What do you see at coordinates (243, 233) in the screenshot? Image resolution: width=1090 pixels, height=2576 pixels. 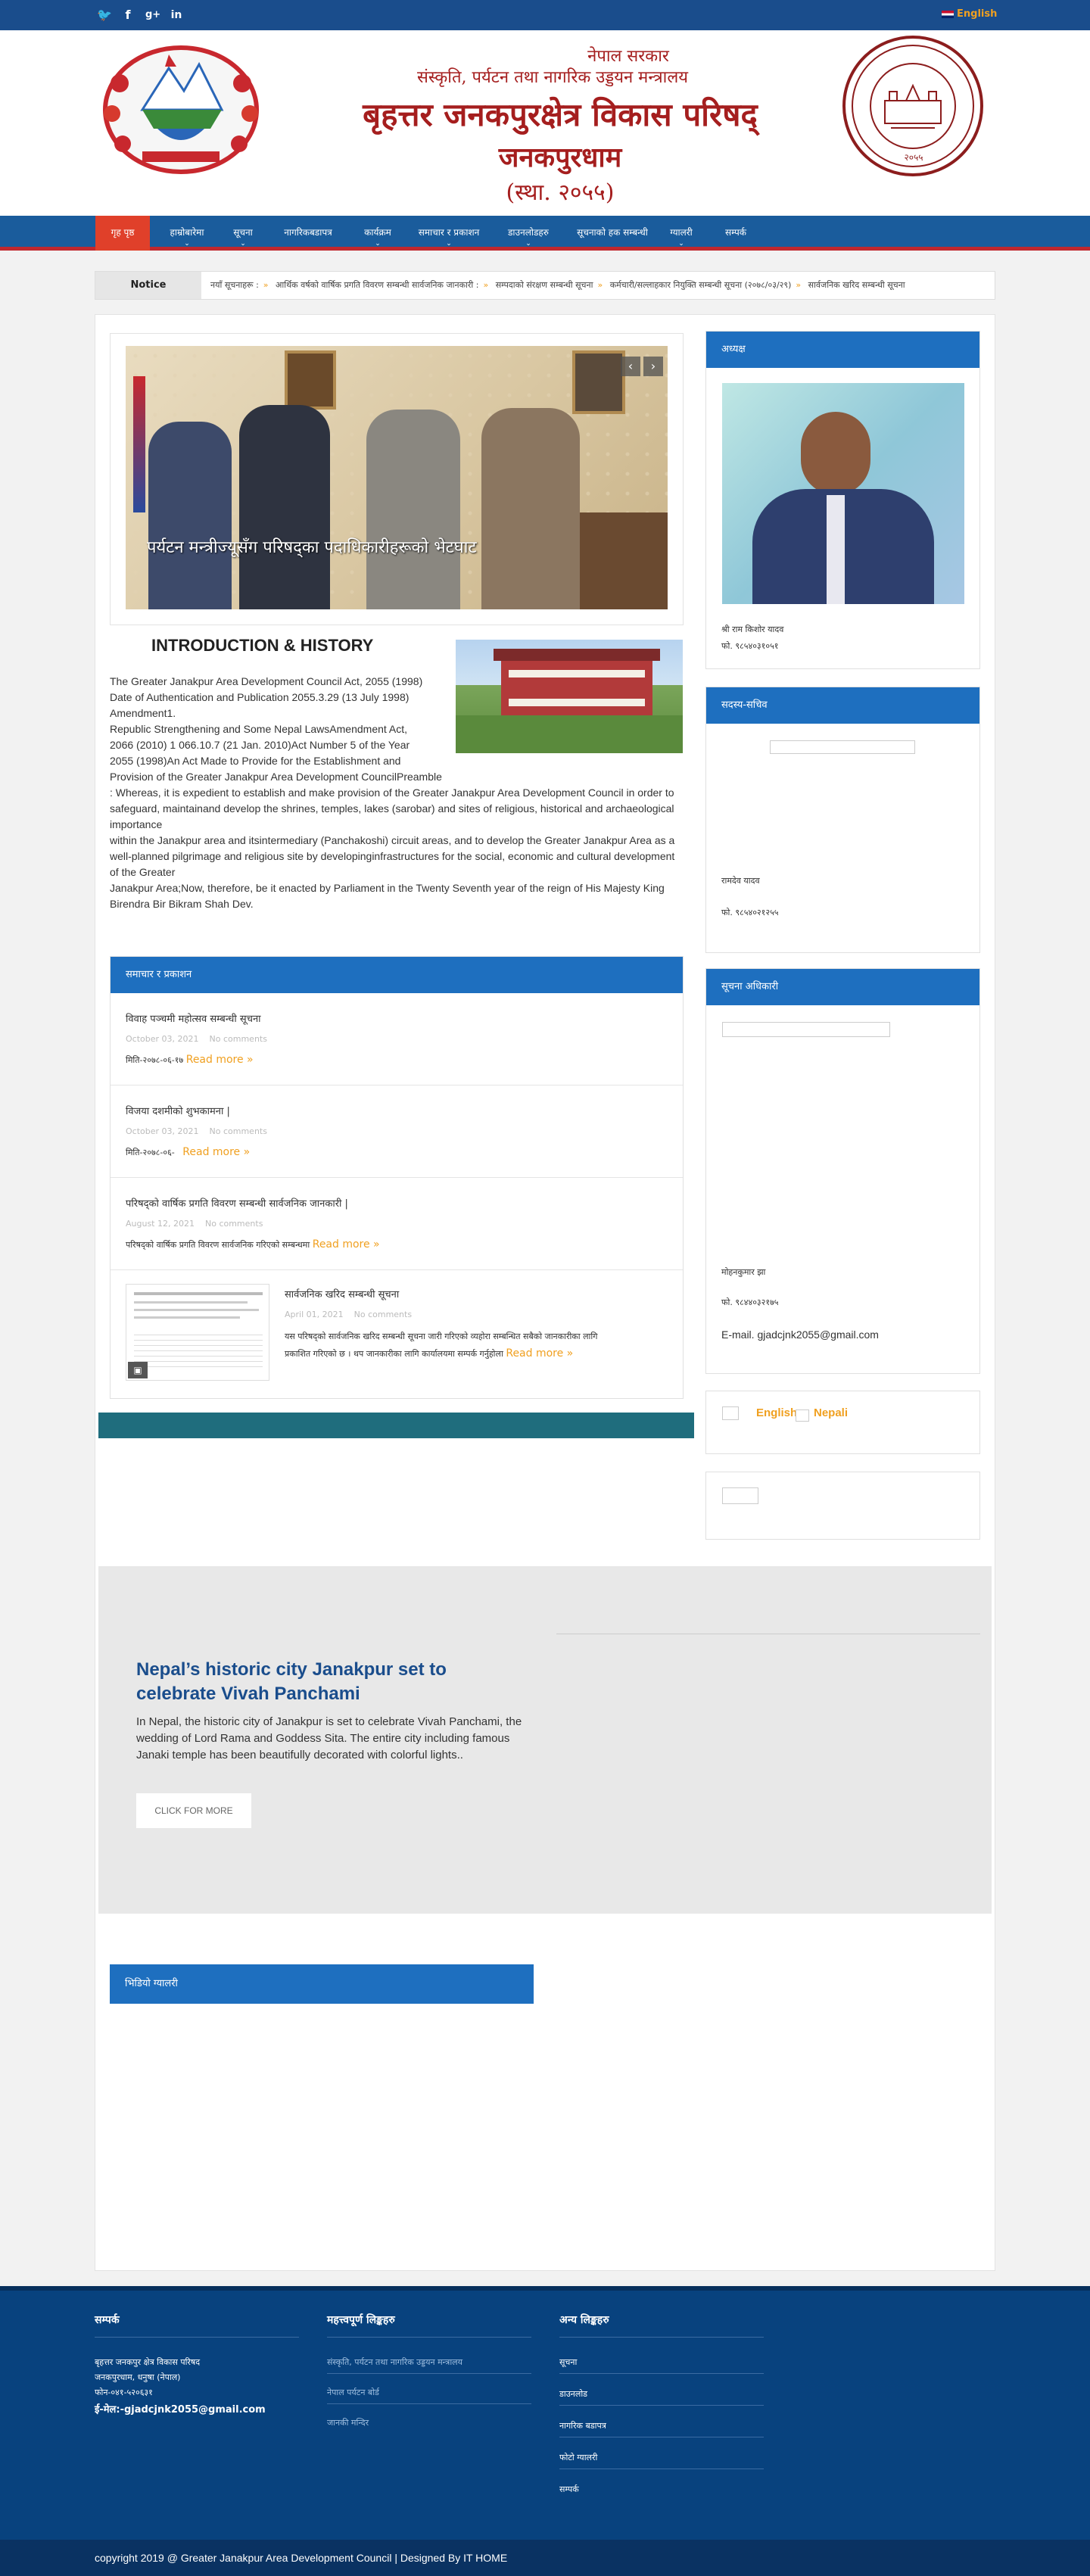 I see `nav-notice: सूचना ⌄` at bounding box center [243, 233].